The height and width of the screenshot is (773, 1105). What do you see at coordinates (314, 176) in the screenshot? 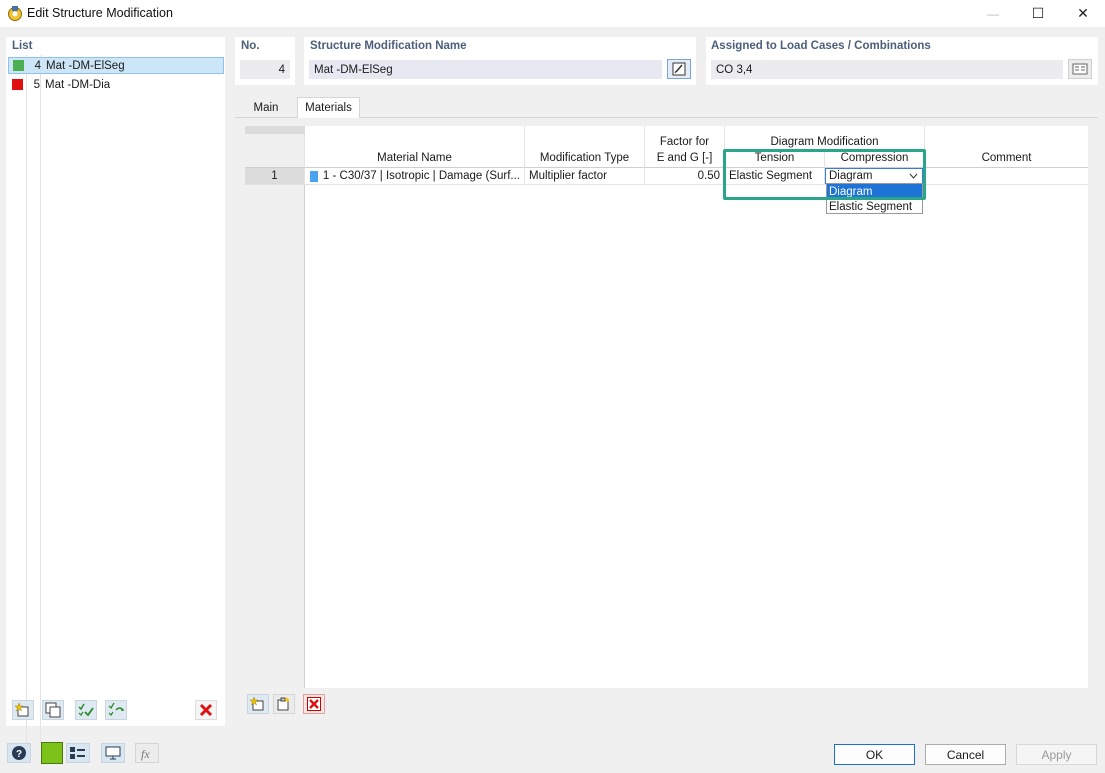
I see `material-color-swatch` at bounding box center [314, 176].